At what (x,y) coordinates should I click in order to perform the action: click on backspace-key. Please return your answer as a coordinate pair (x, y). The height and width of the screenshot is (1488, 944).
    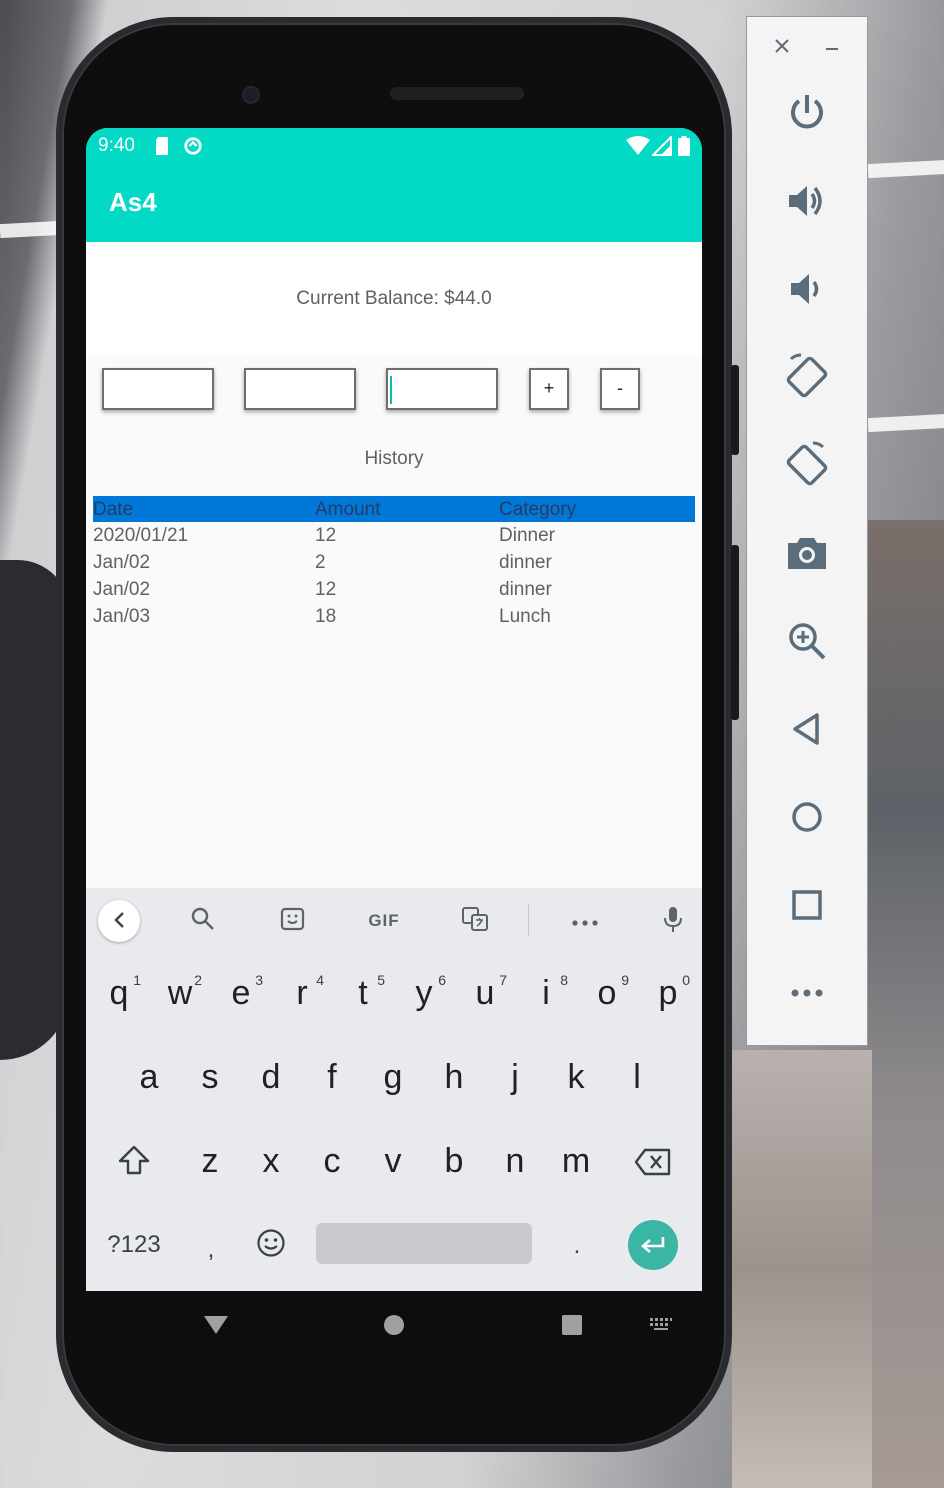
    Looking at the image, I should click on (653, 1165).